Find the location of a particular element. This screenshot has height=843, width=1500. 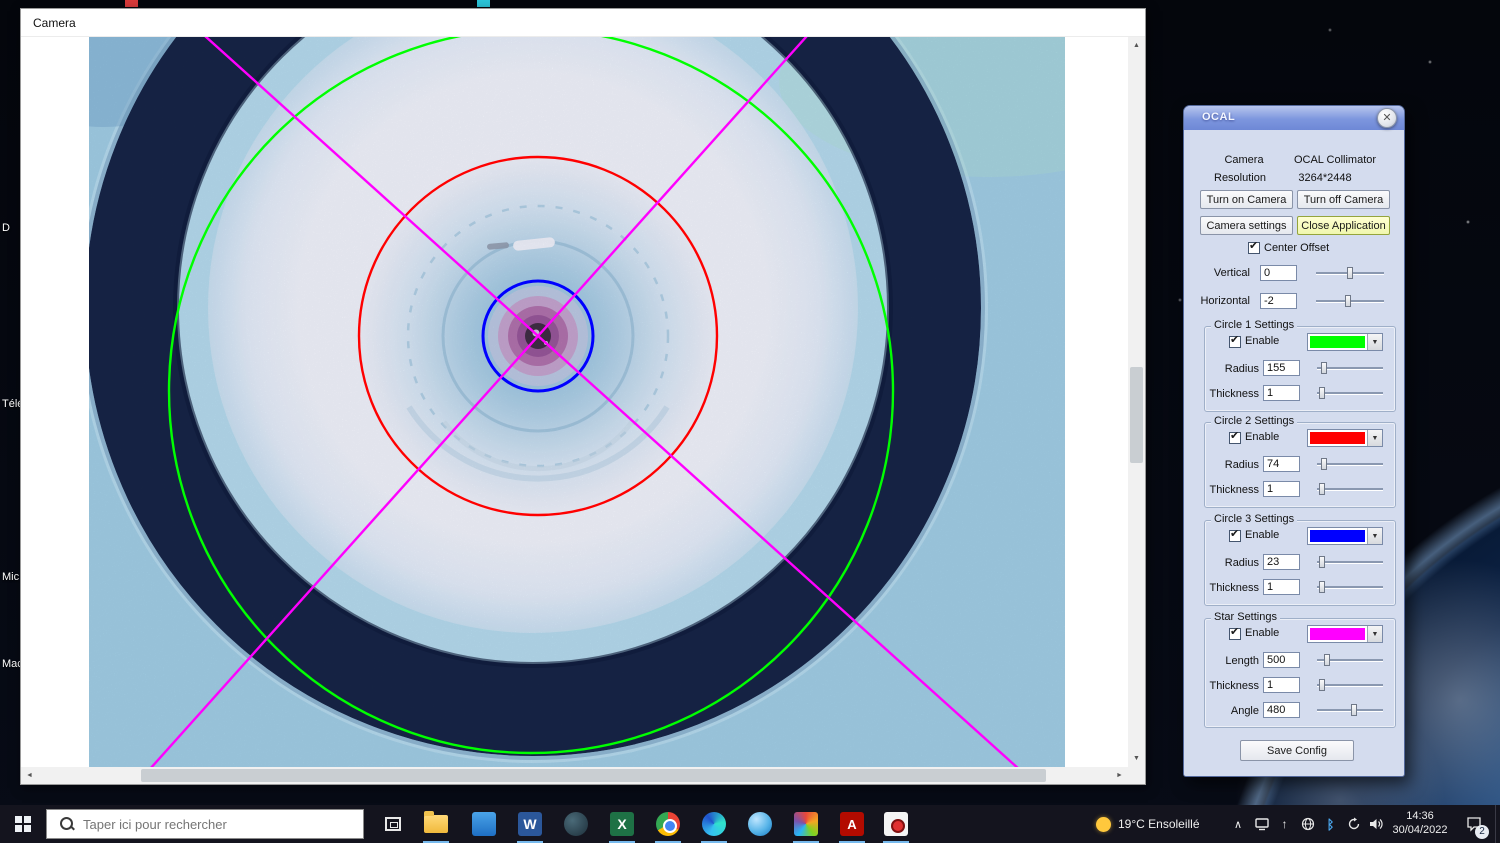

start-button is located at coordinates (23, 824).